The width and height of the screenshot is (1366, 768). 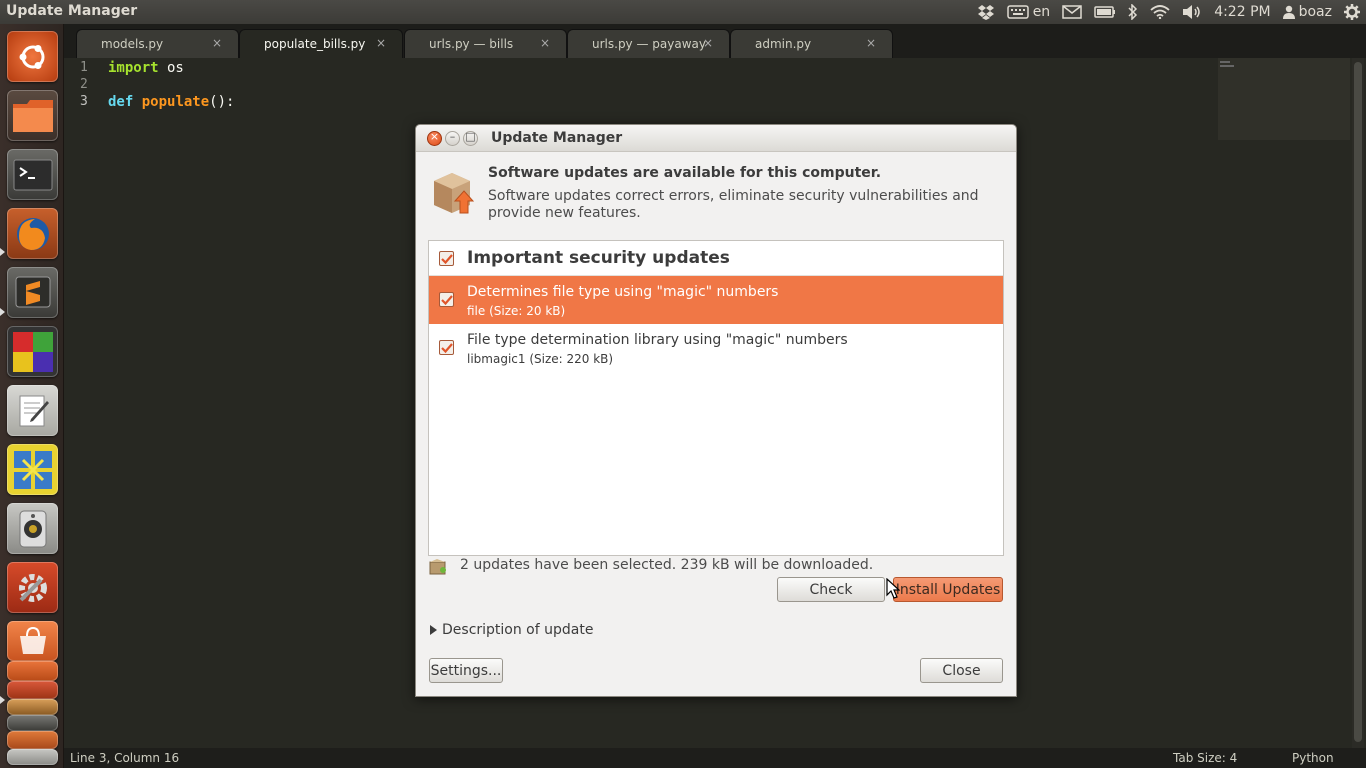 What do you see at coordinates (32, 528) in the screenshot?
I see `speaker-app-icon` at bounding box center [32, 528].